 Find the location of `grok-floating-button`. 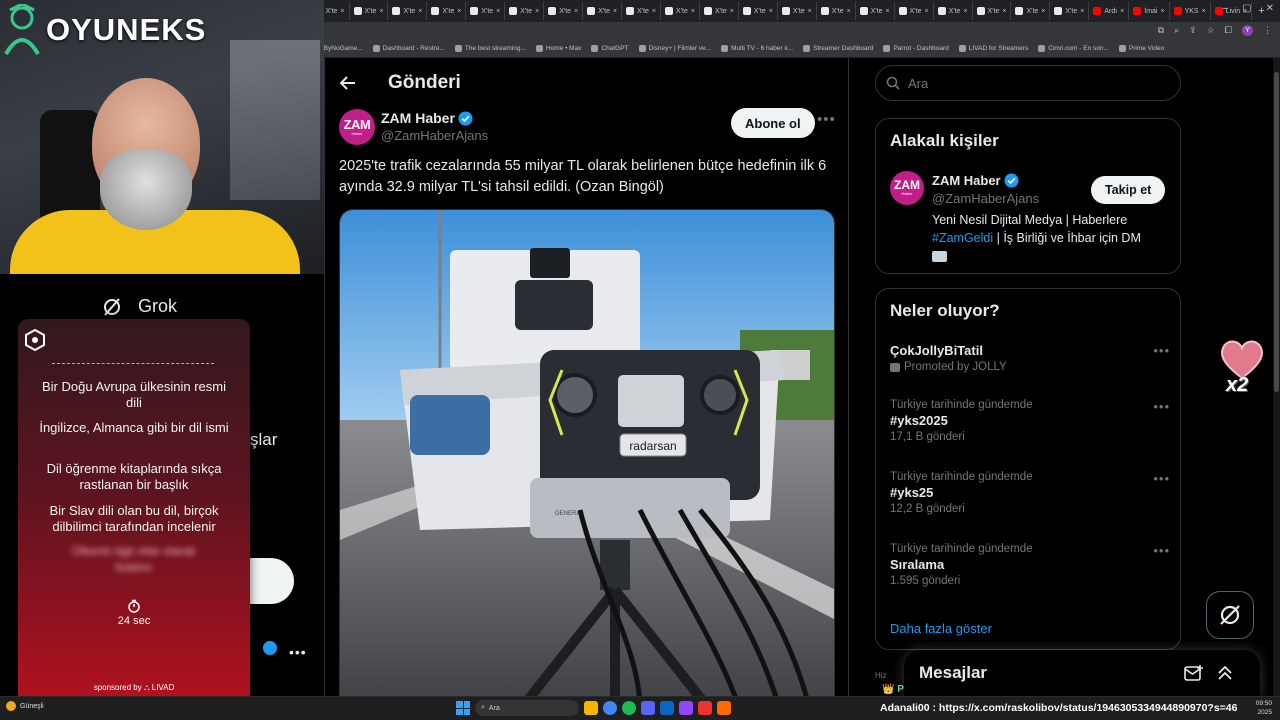

grok-floating-button is located at coordinates (1230, 615).